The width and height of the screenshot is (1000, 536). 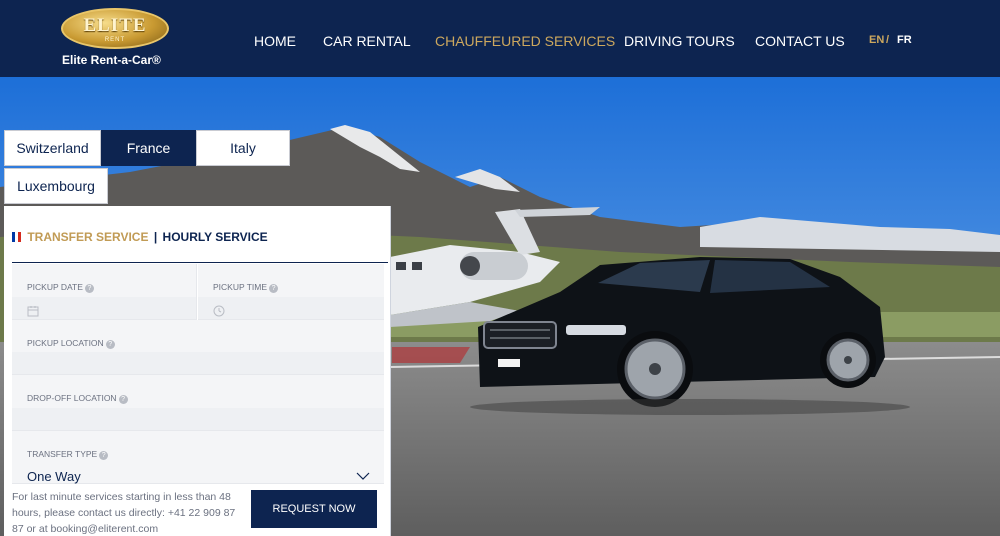 What do you see at coordinates (111, 60) in the screenshot?
I see `brand-name: Elite Rent-a-Car®` at bounding box center [111, 60].